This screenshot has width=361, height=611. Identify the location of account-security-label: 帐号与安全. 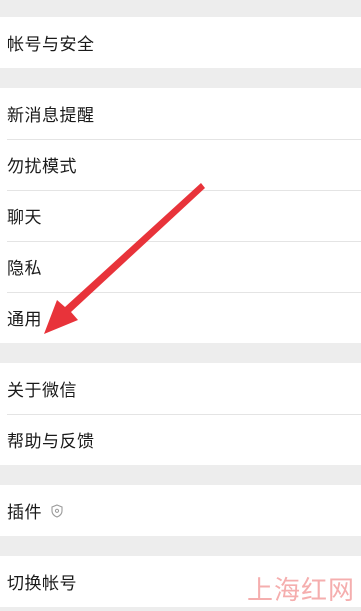
(51, 45).